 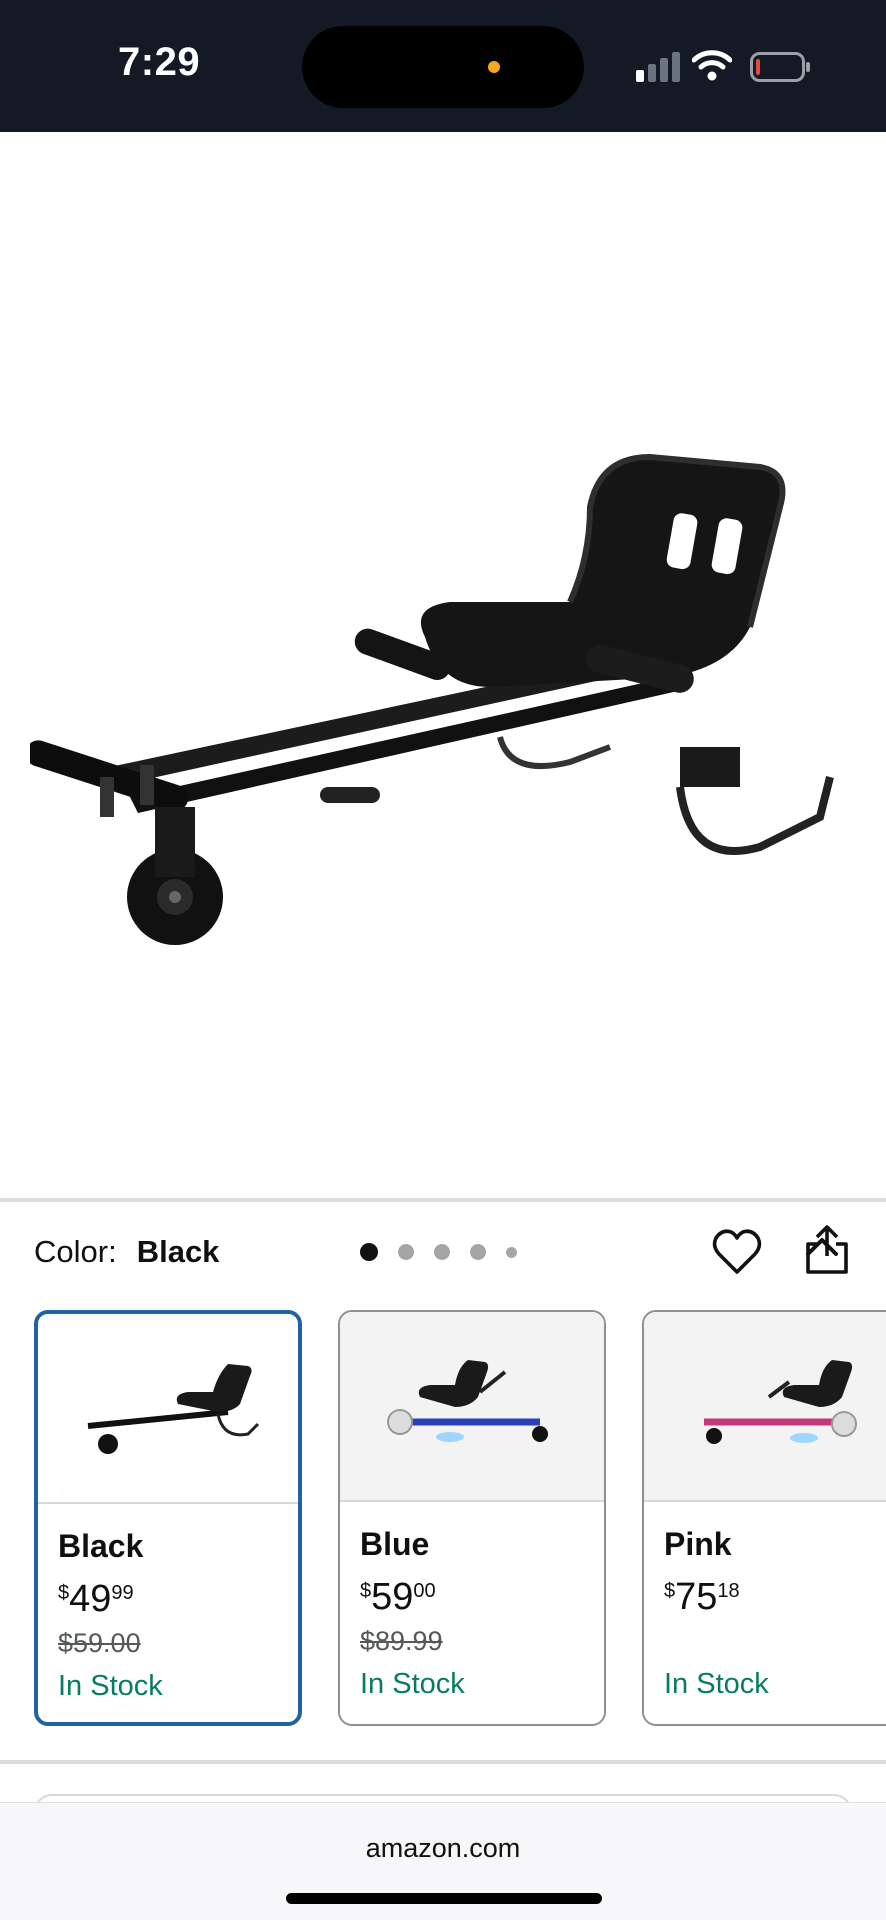 I want to click on swatch-blue: Blue $59 00 $89.99 In Stock, so click(x=472, y=1518).